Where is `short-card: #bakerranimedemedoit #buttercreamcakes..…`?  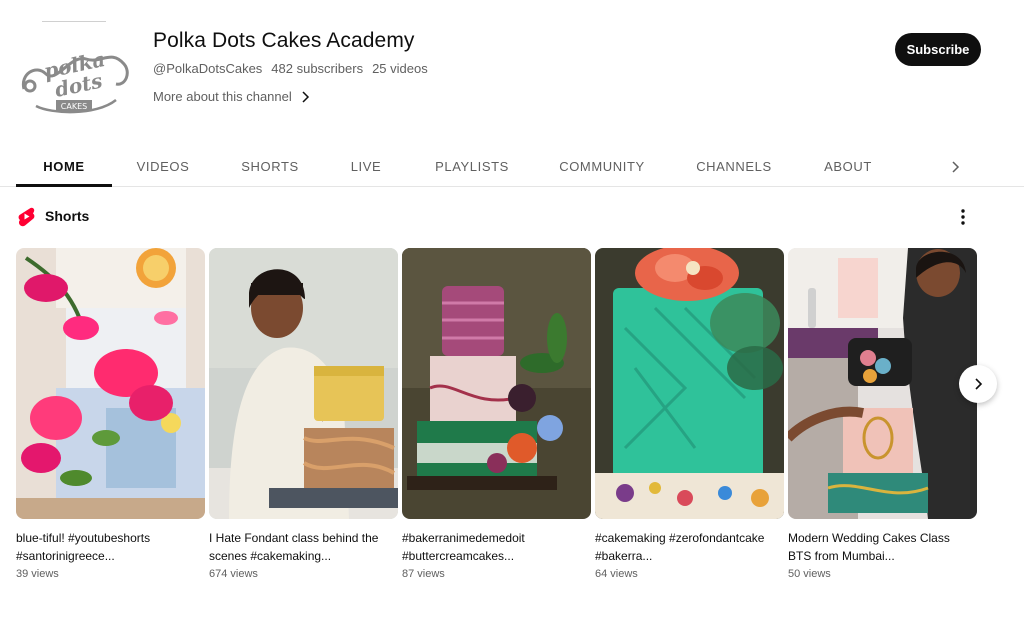
short-card: #bakerranimedemedoit #buttercreamcakes..… is located at coordinates (496, 414).